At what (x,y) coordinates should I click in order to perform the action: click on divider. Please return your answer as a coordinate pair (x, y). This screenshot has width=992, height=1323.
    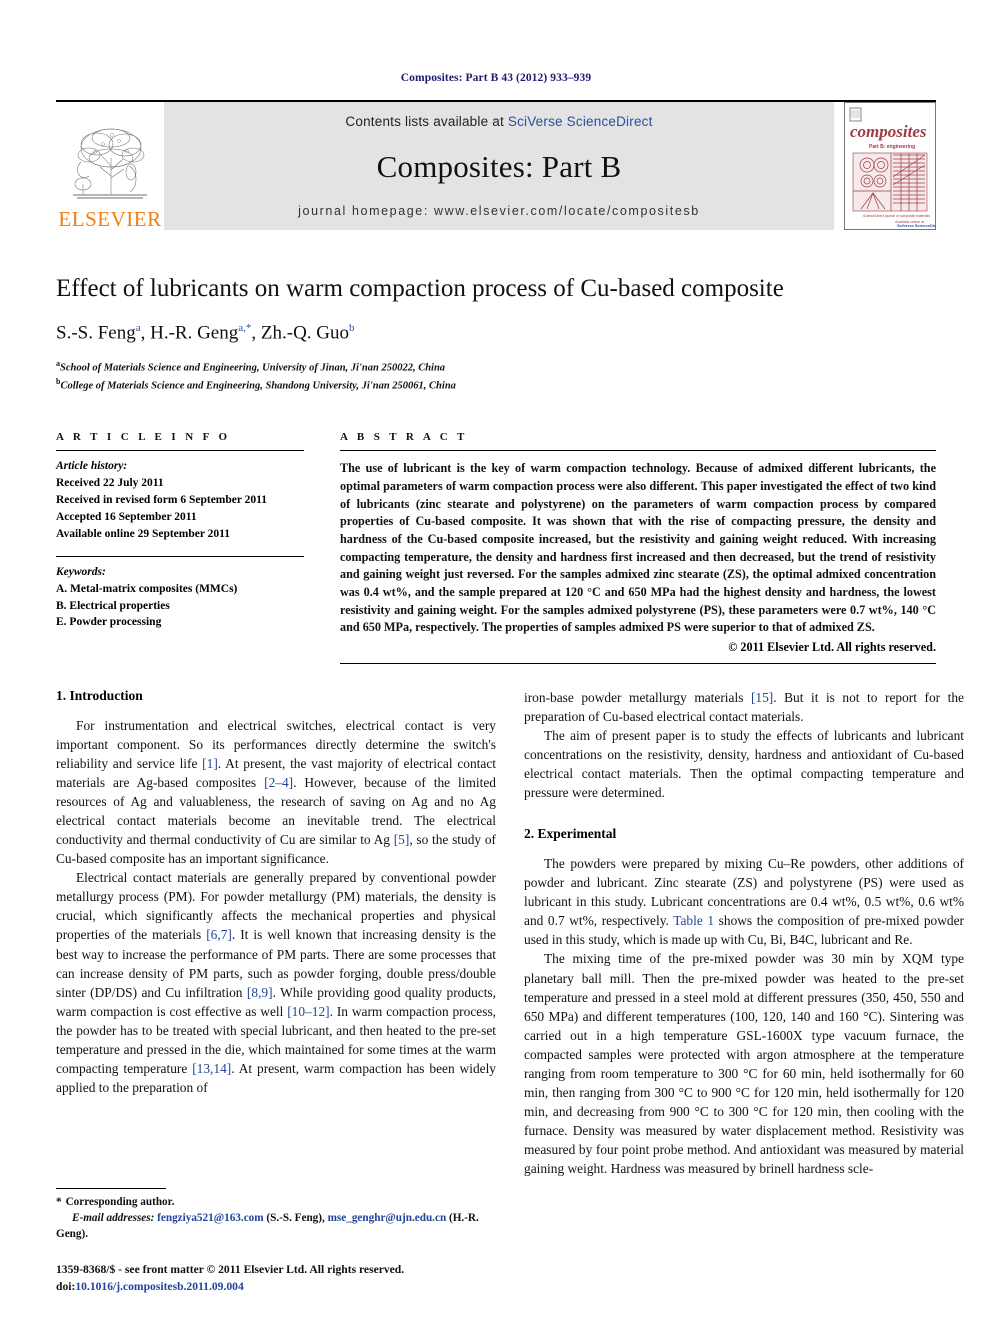
    Looking at the image, I should click on (638, 664).